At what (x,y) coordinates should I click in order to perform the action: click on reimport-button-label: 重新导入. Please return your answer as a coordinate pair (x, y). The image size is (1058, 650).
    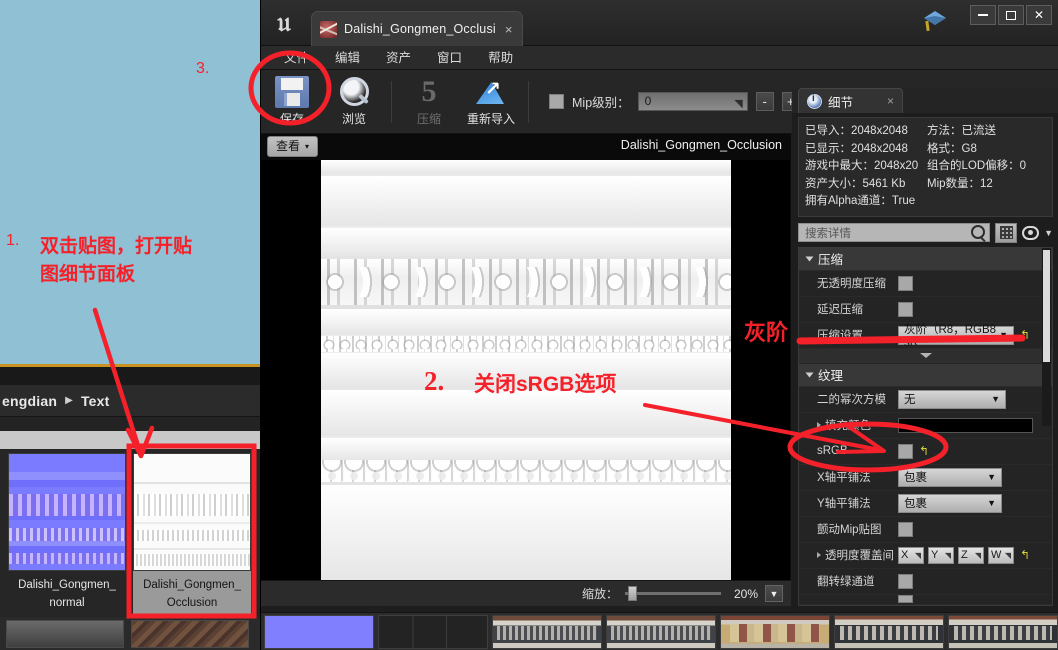
    Looking at the image, I should click on (490, 119).